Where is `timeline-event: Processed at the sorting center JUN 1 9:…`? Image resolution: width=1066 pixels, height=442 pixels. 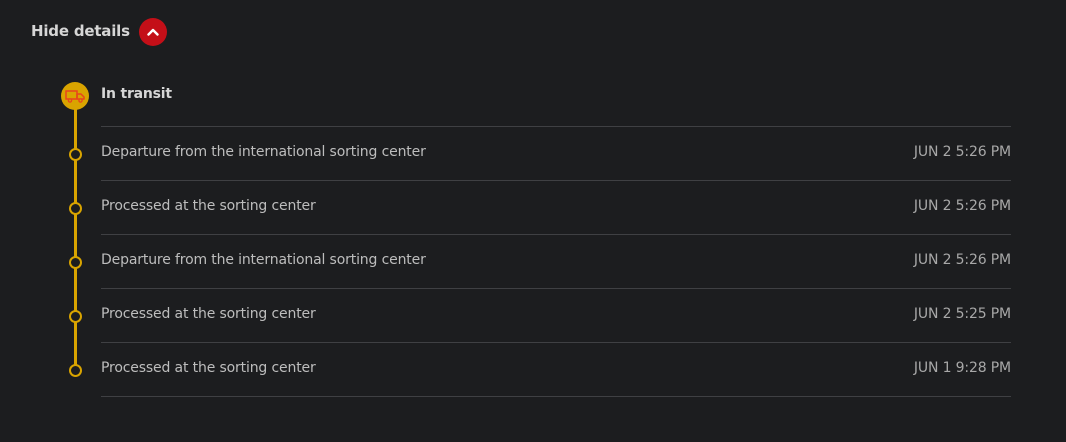 timeline-event: Processed at the sorting center JUN 1 9:… is located at coordinates (533, 370).